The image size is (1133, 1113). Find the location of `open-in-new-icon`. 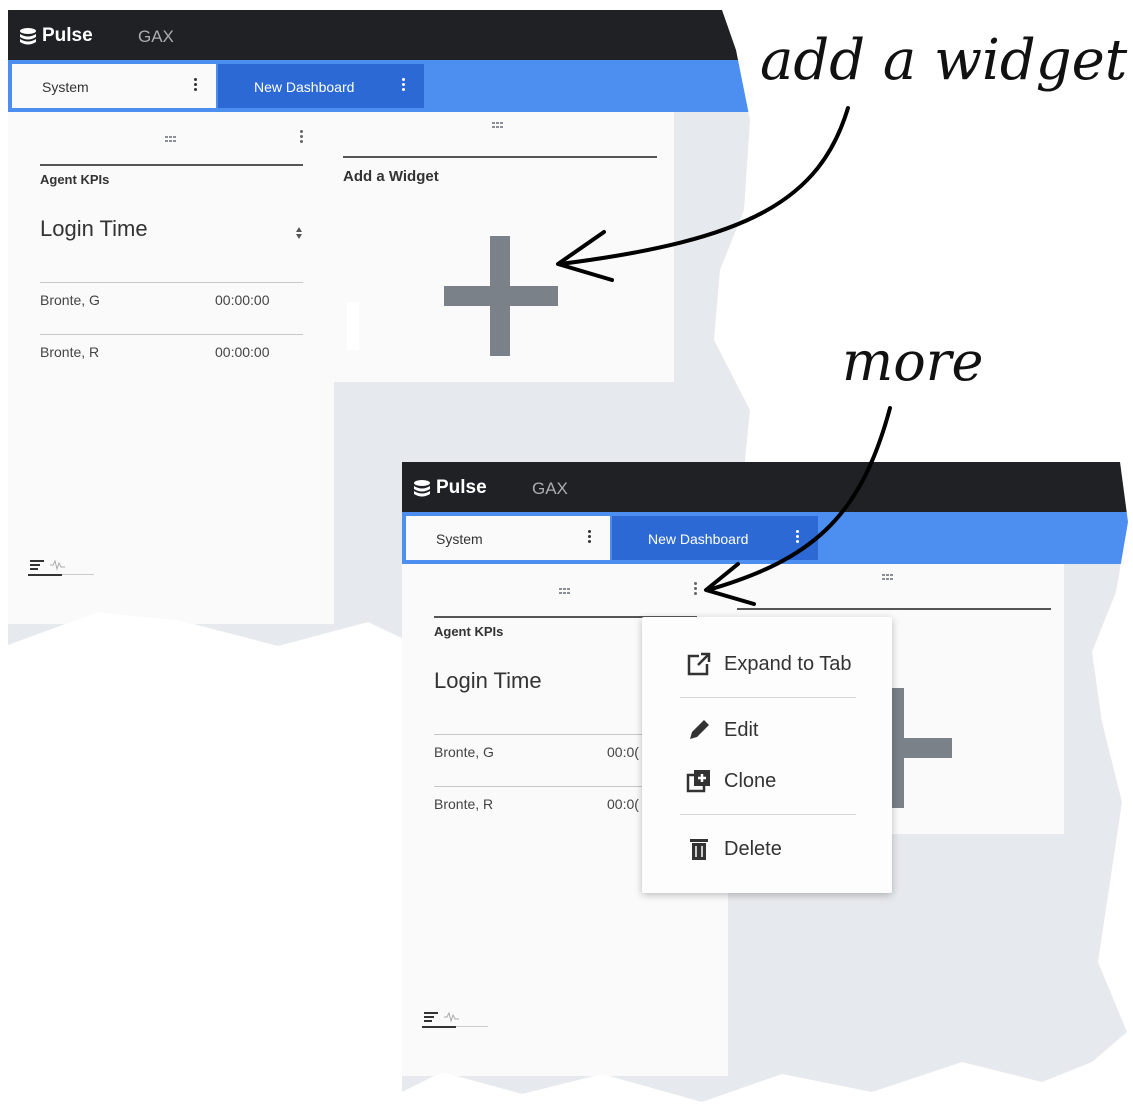

open-in-new-icon is located at coordinates (699, 664).